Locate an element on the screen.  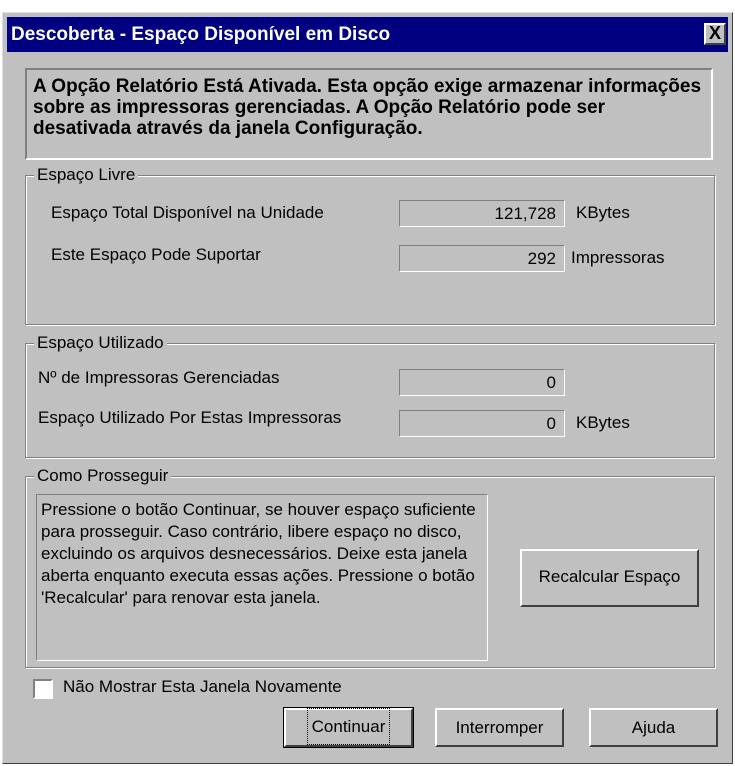
close-icon: X is located at coordinates (714, 33).